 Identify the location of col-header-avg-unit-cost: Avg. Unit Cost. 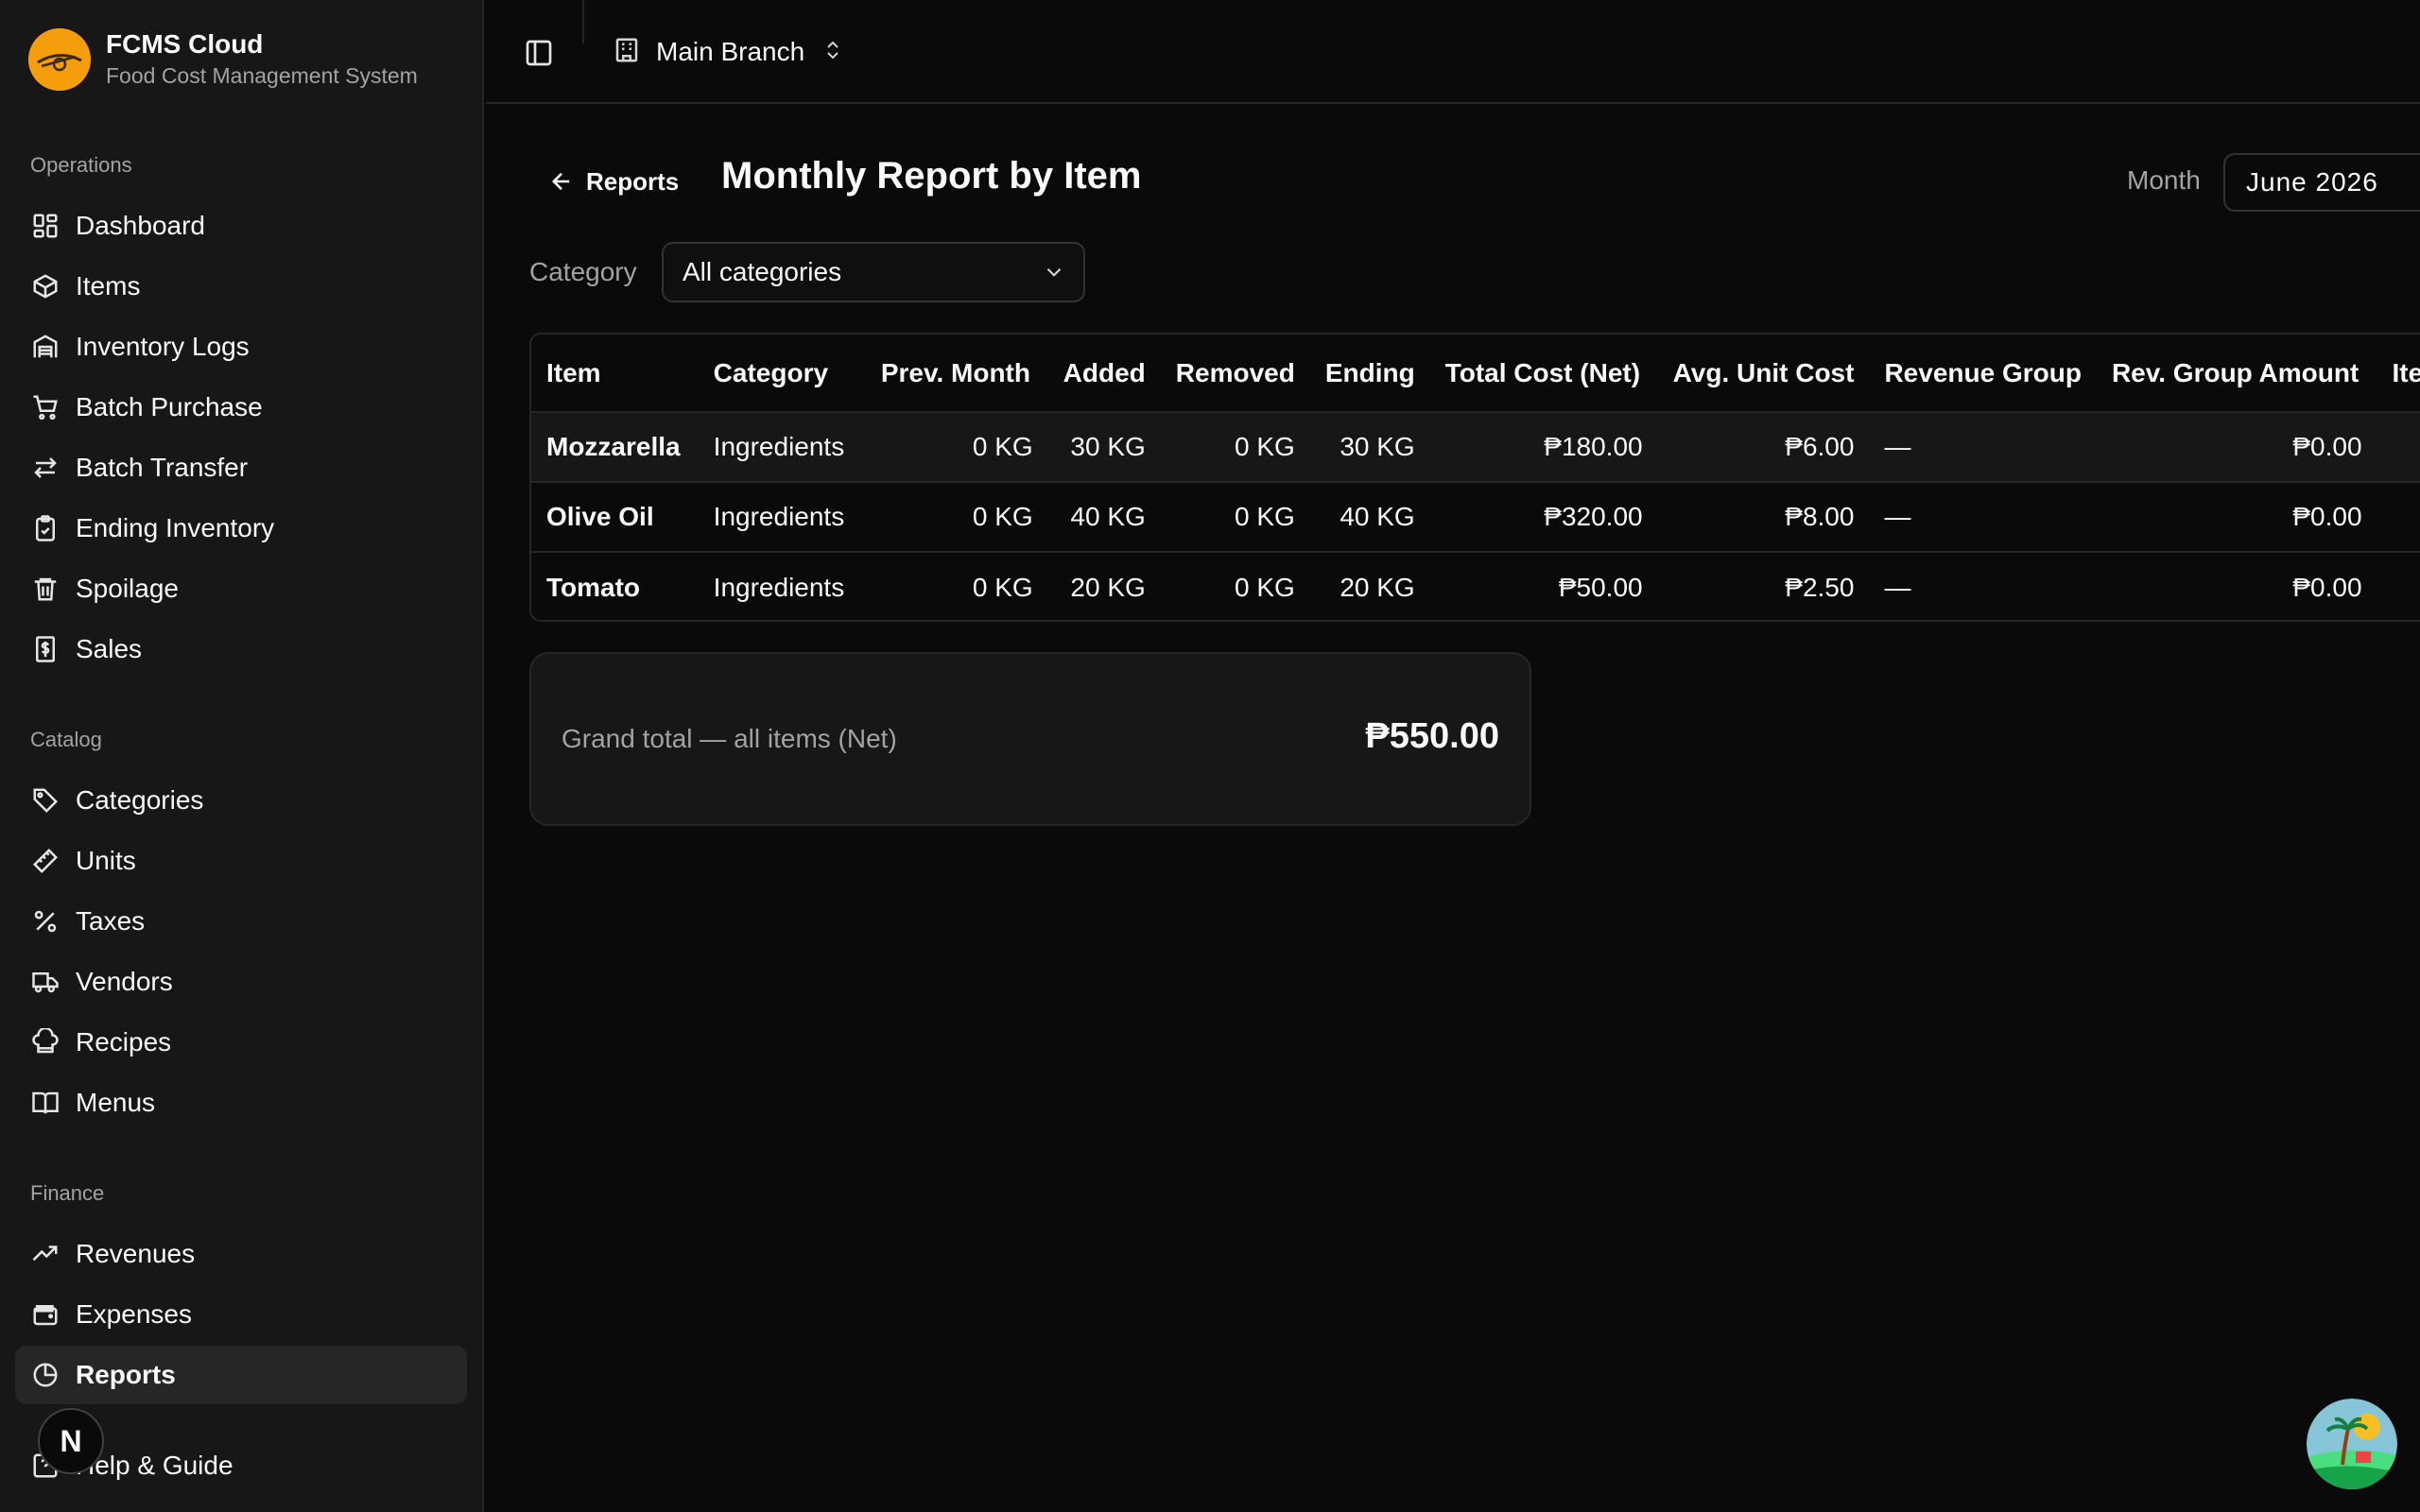
(1763, 374).